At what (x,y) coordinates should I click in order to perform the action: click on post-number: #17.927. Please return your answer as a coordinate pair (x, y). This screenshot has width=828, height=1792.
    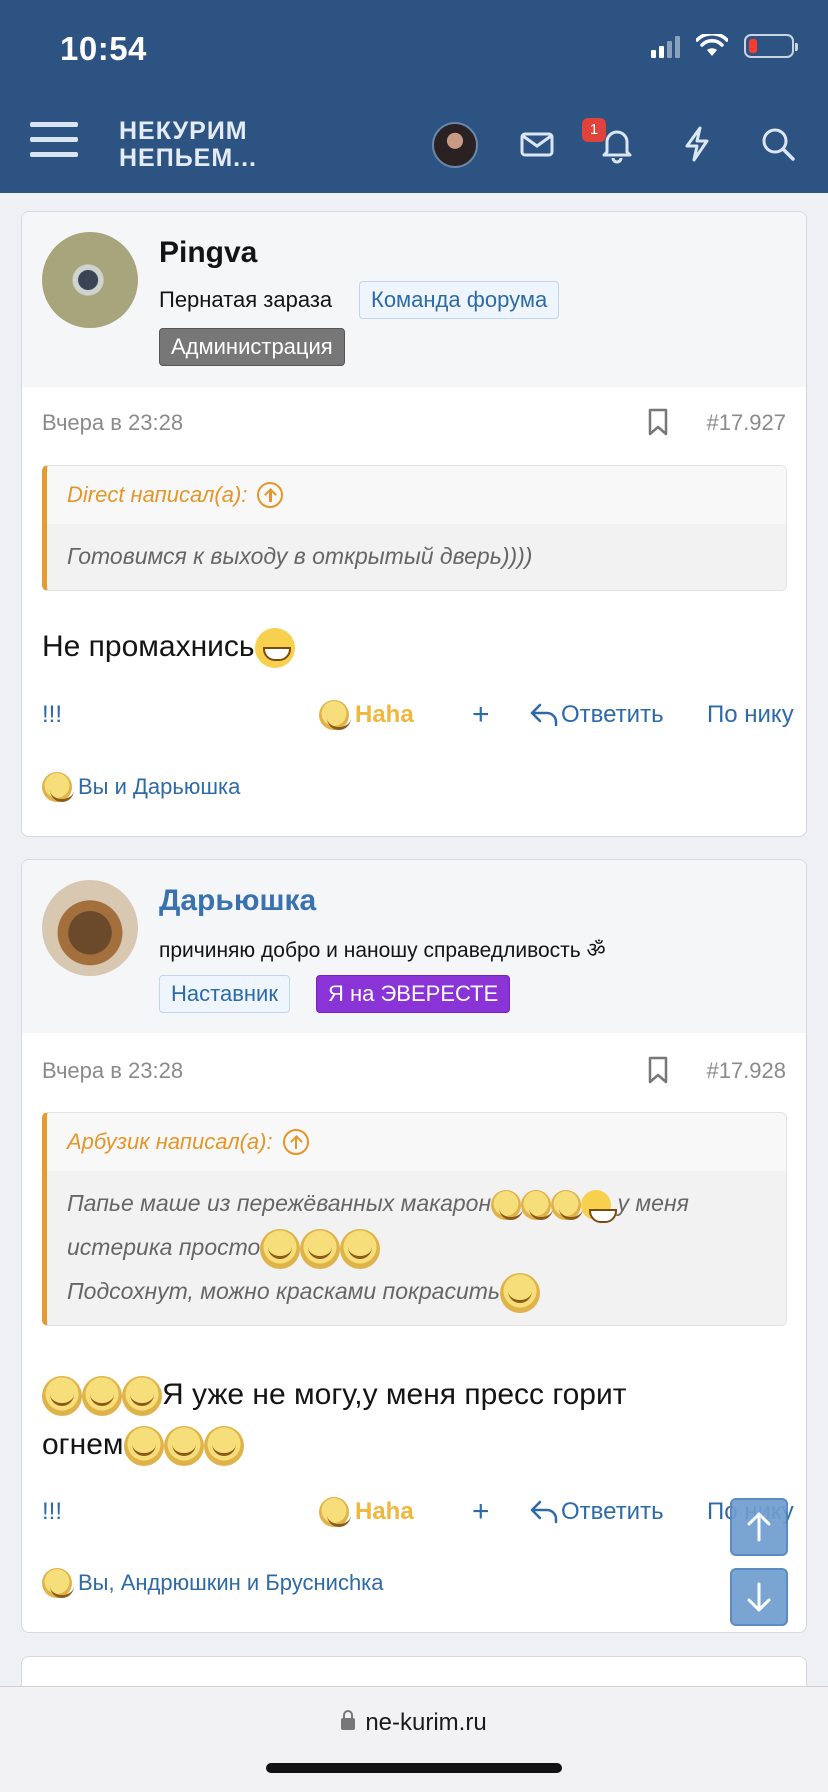
    Looking at the image, I should click on (746, 423).